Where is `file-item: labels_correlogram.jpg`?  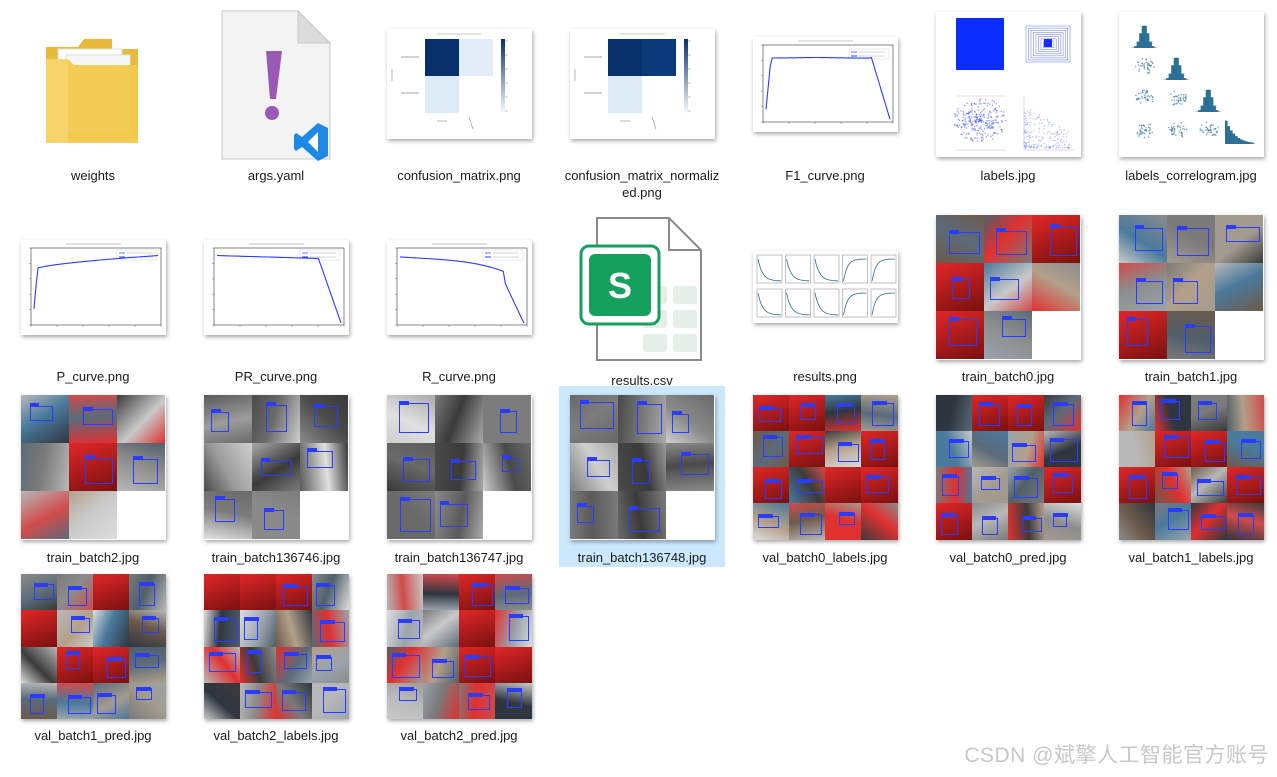
file-item: labels_correlogram.jpg is located at coordinates (1191, 104).